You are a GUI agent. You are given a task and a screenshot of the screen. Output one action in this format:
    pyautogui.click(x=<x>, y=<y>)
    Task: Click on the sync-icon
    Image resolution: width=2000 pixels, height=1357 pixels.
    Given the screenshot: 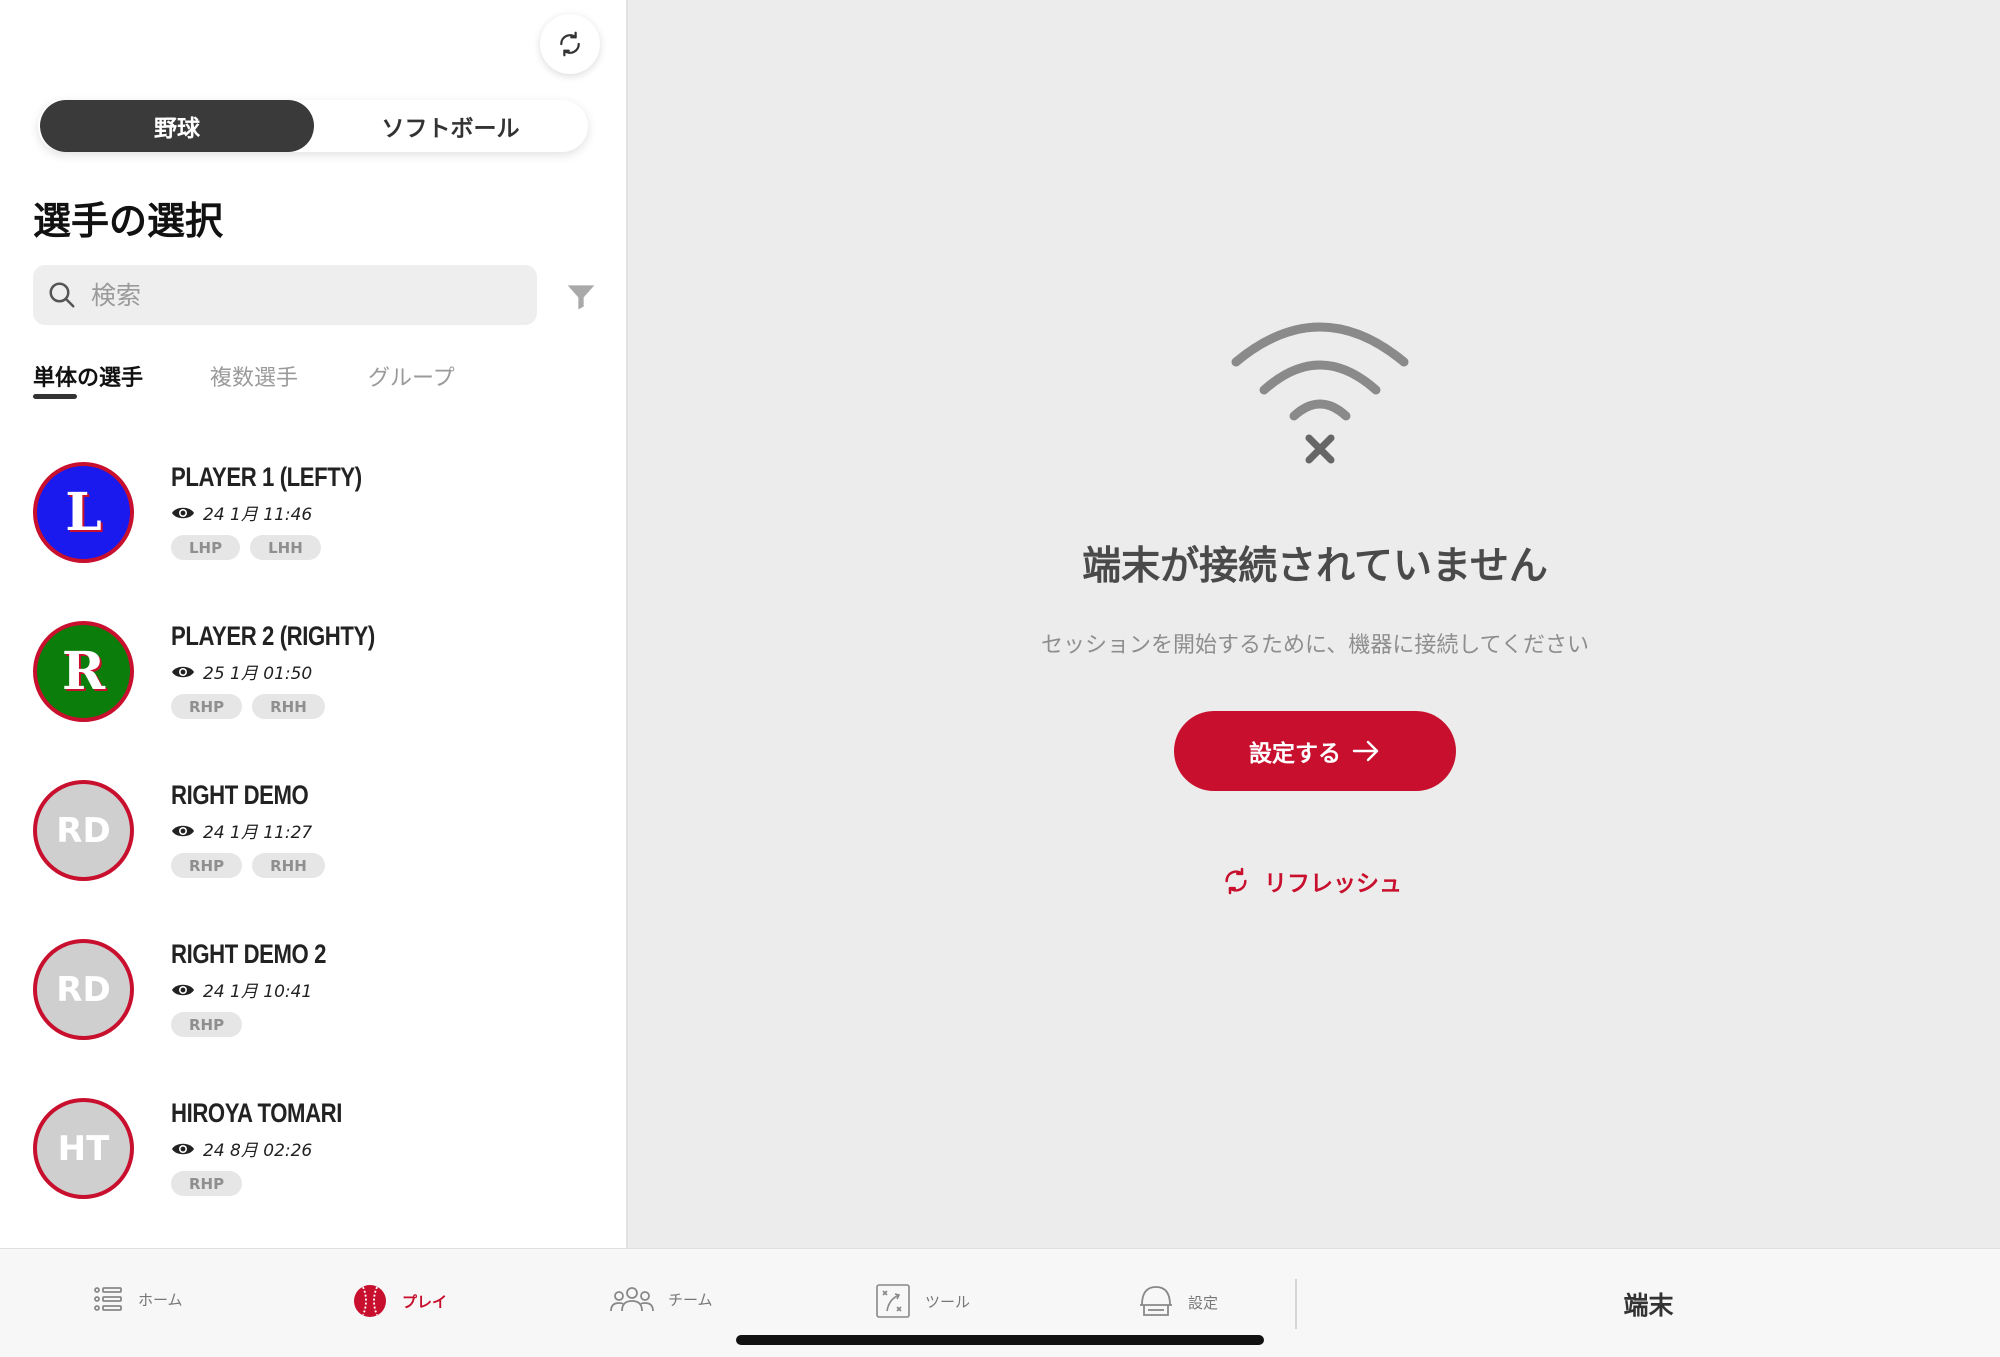 What is the action you would take?
    pyautogui.click(x=570, y=44)
    